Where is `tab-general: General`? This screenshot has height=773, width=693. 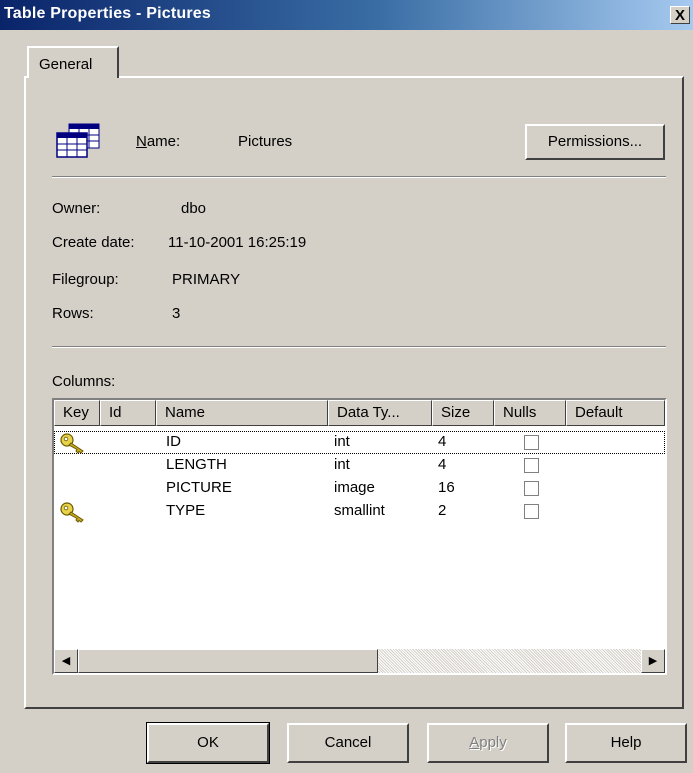
tab-general: General is located at coordinates (73, 62).